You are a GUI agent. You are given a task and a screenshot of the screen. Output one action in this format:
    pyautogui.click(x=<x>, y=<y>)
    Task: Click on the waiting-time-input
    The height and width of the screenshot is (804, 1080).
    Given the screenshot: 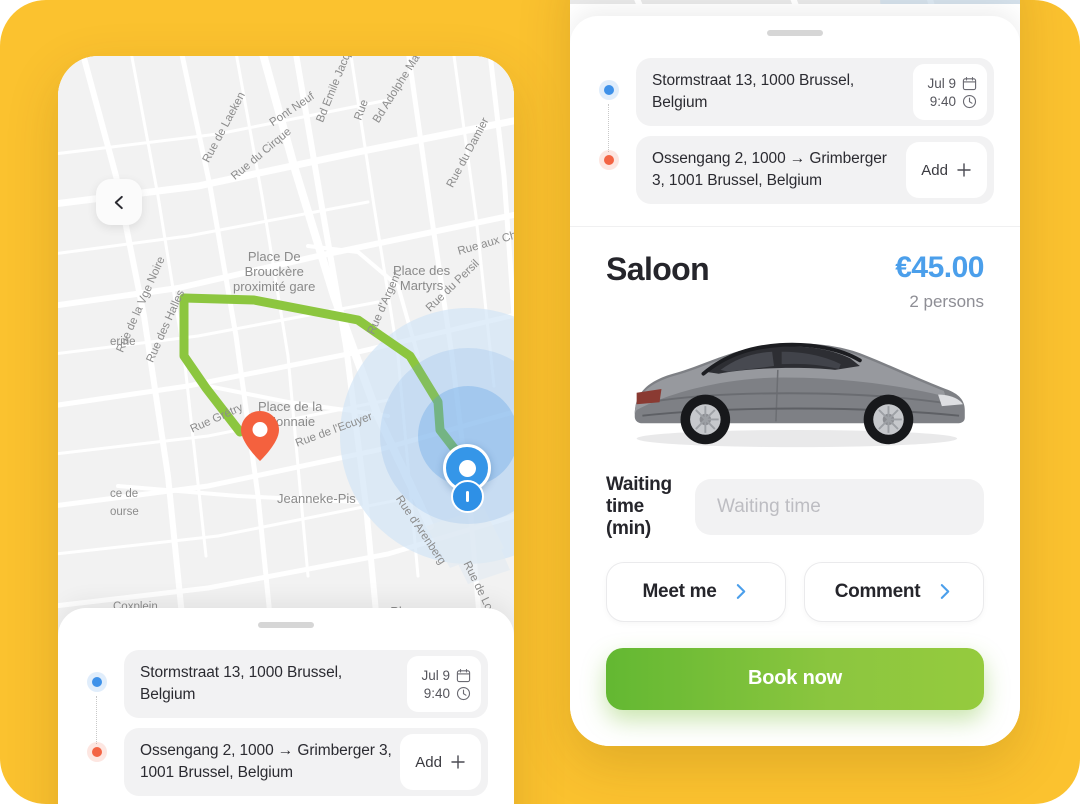 What is the action you would take?
    pyautogui.click(x=839, y=506)
    